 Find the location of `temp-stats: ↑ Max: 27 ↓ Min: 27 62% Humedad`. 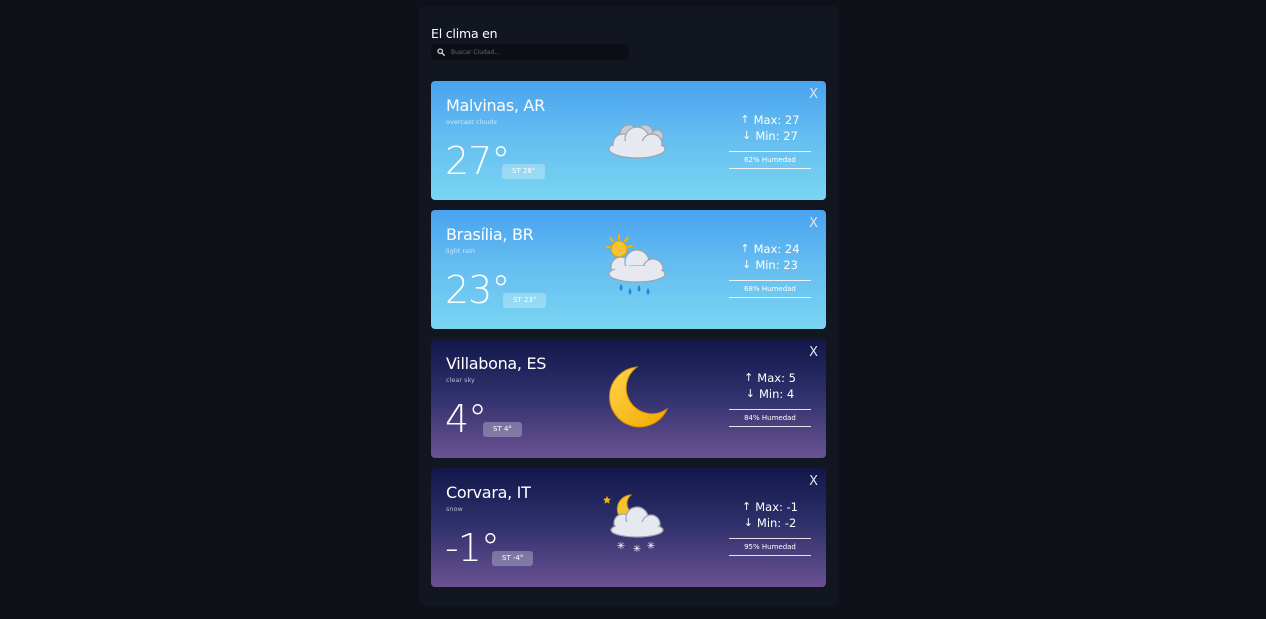

temp-stats: ↑ Max: 27 ↓ Min: 27 62% Humedad is located at coordinates (770, 140).